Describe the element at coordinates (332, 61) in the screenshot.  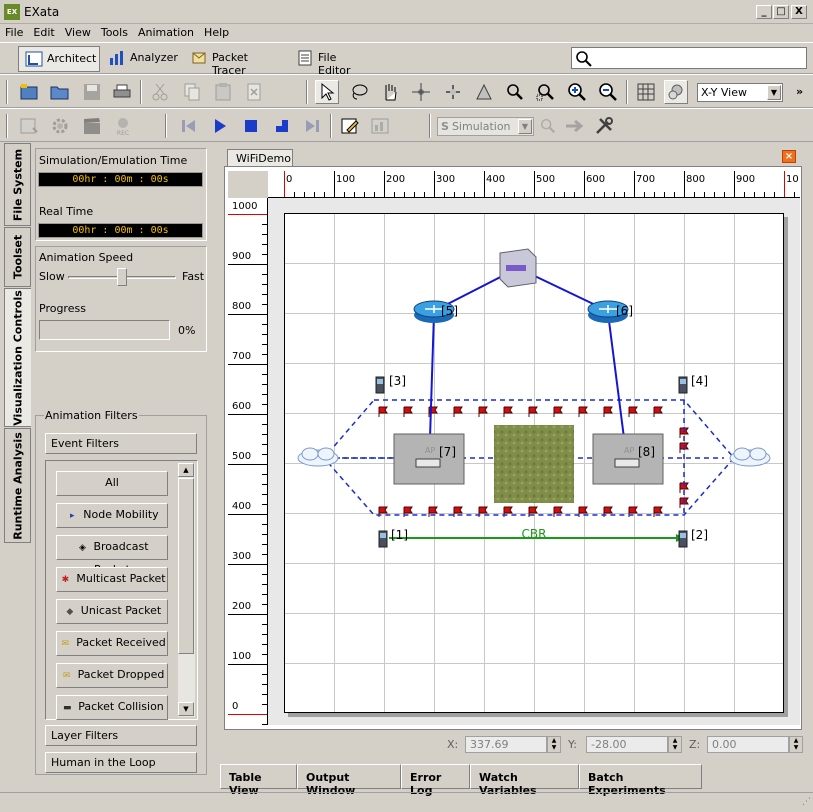
I see `tab-file-editor: File Editor` at that location.